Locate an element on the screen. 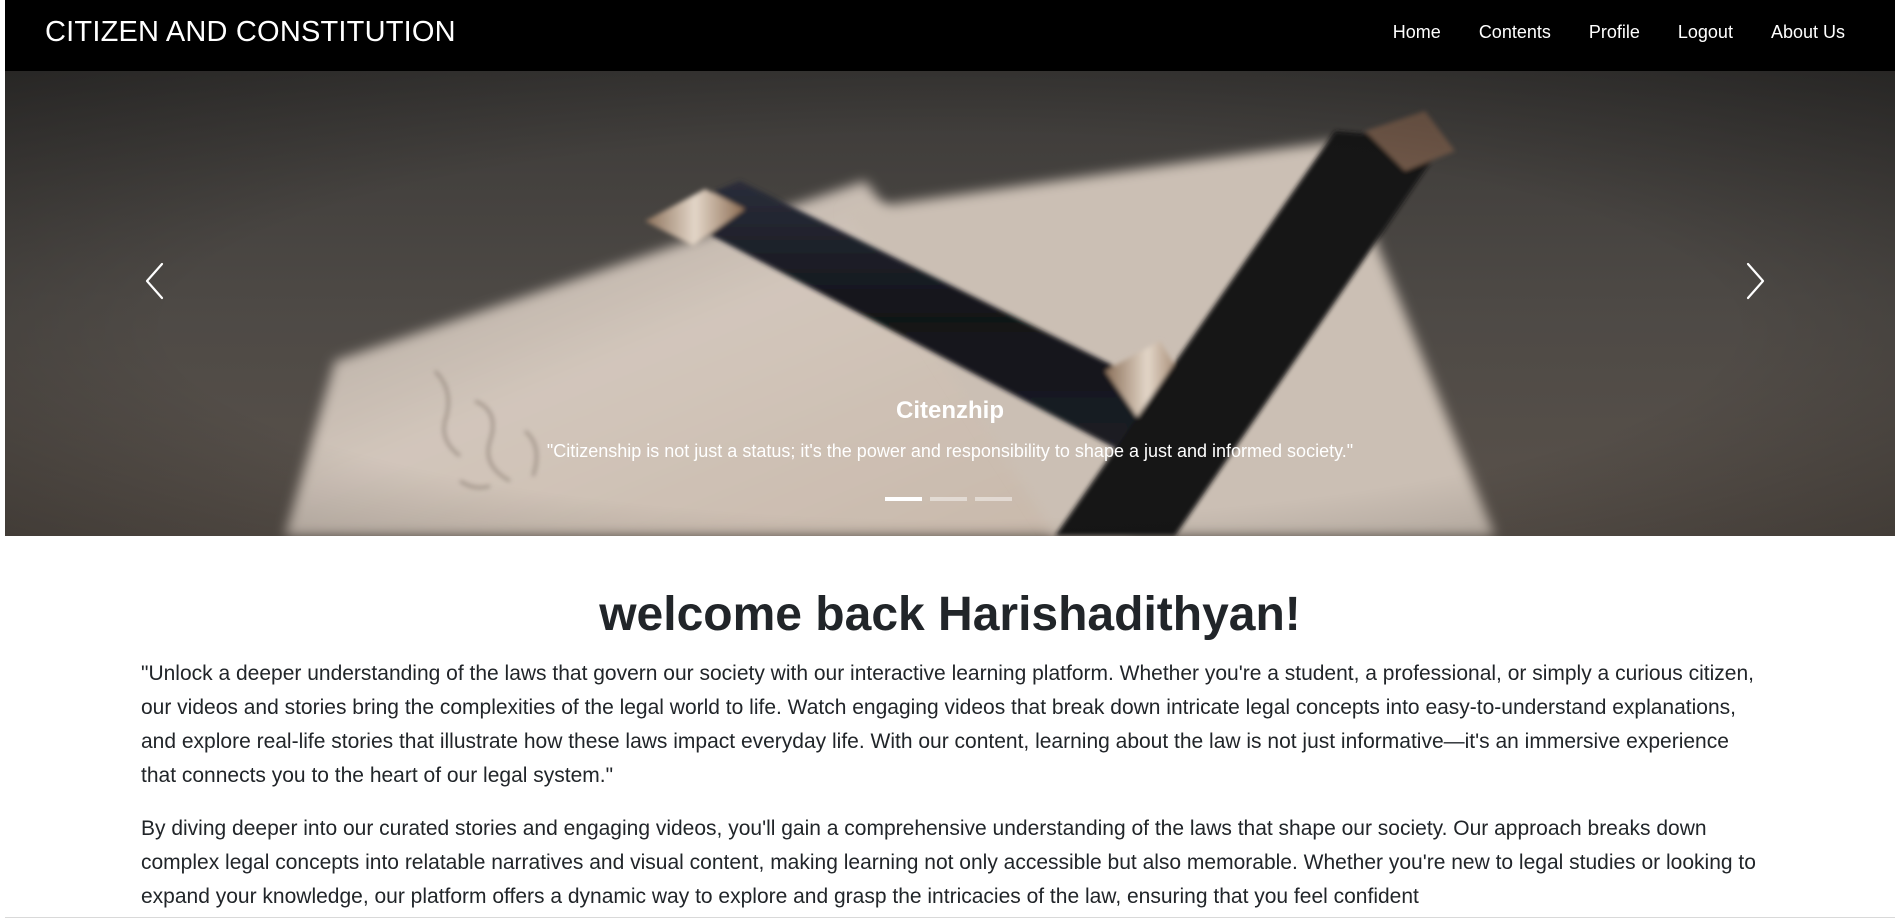 The image size is (1895, 921). carousel-next-button is located at coordinates (1755, 281).